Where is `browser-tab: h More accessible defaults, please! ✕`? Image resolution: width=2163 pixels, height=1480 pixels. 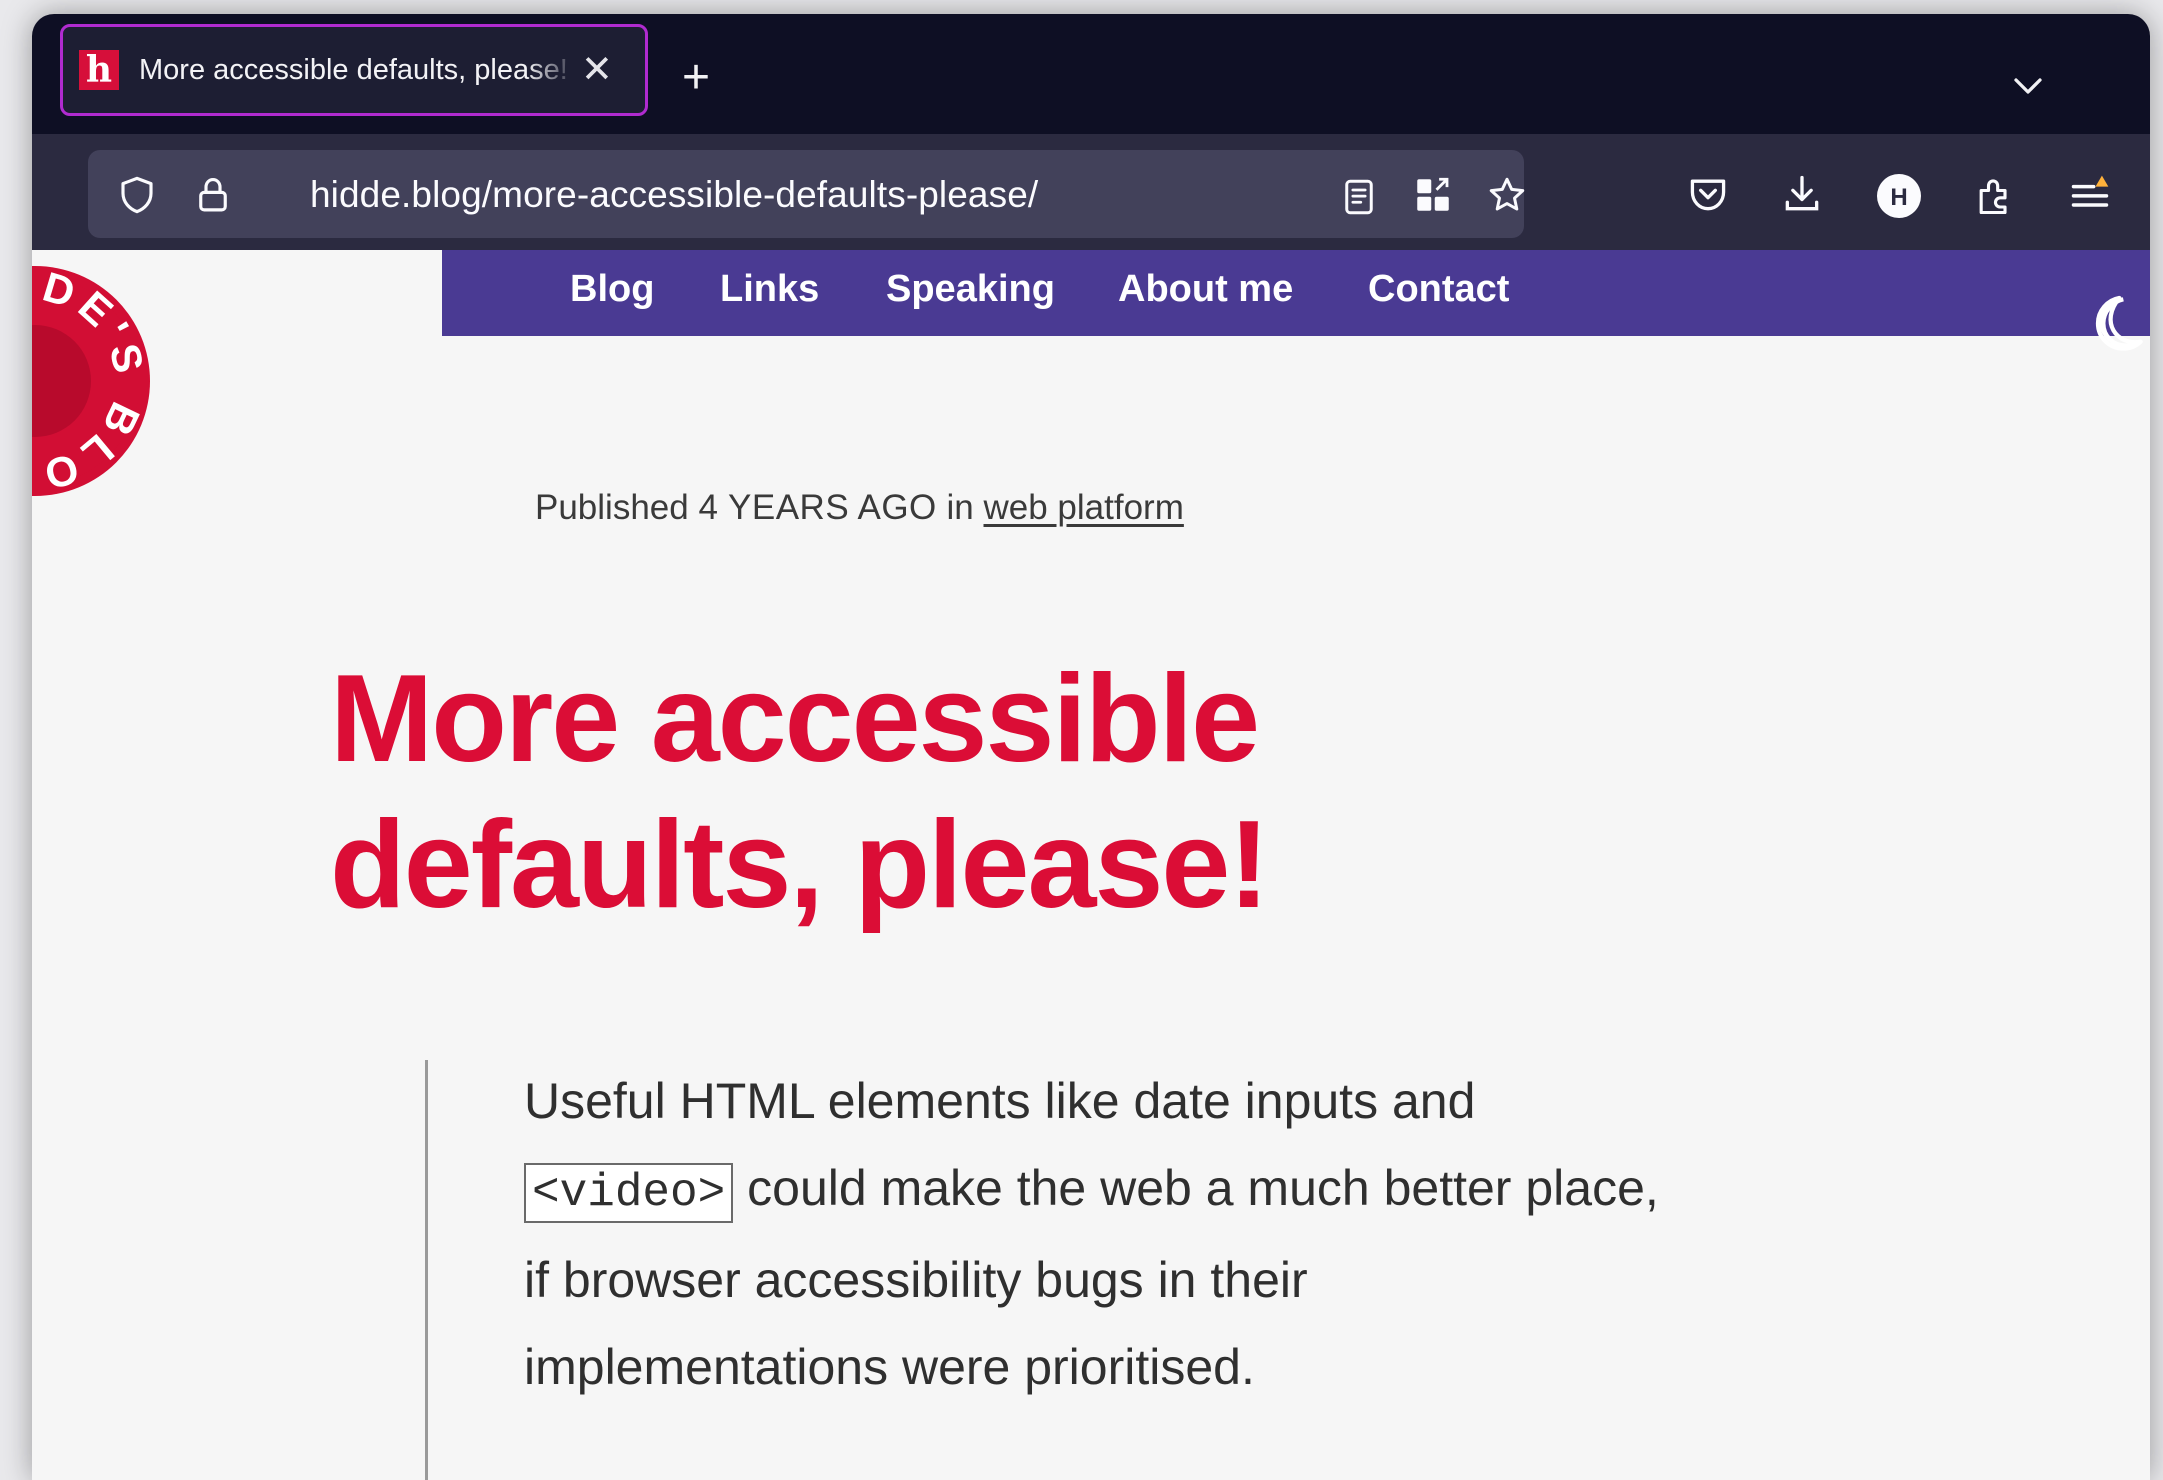
browser-tab: h More accessible defaults, please! ✕ is located at coordinates (354, 70).